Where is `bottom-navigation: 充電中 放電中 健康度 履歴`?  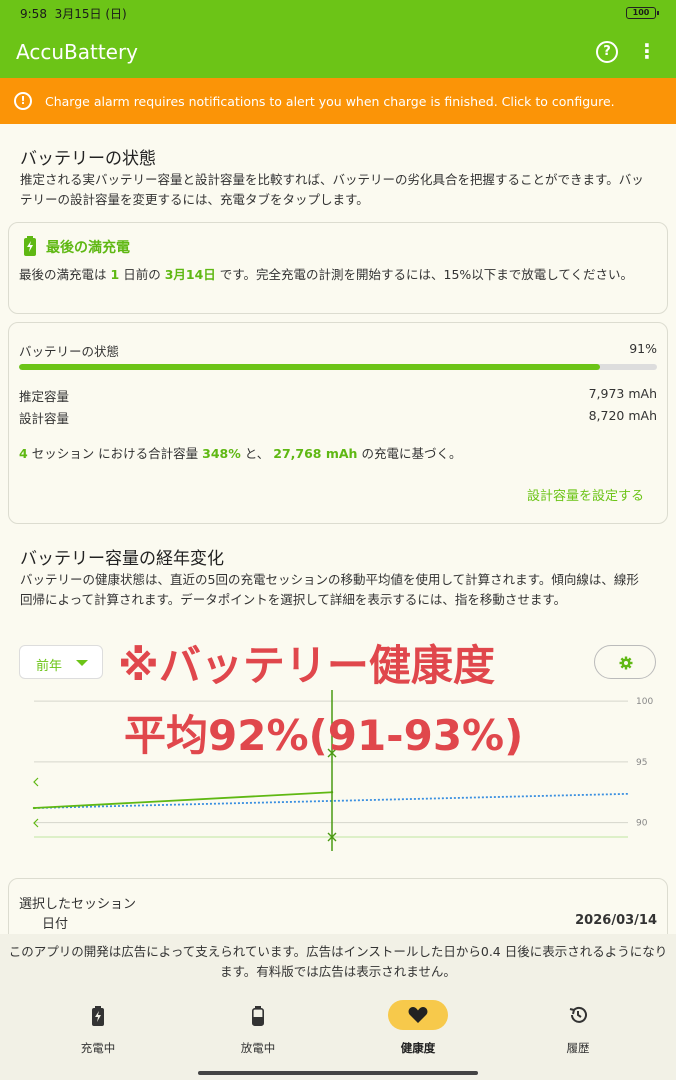 bottom-navigation: 充電中 放電中 健康度 履歴 is located at coordinates (338, 1035).